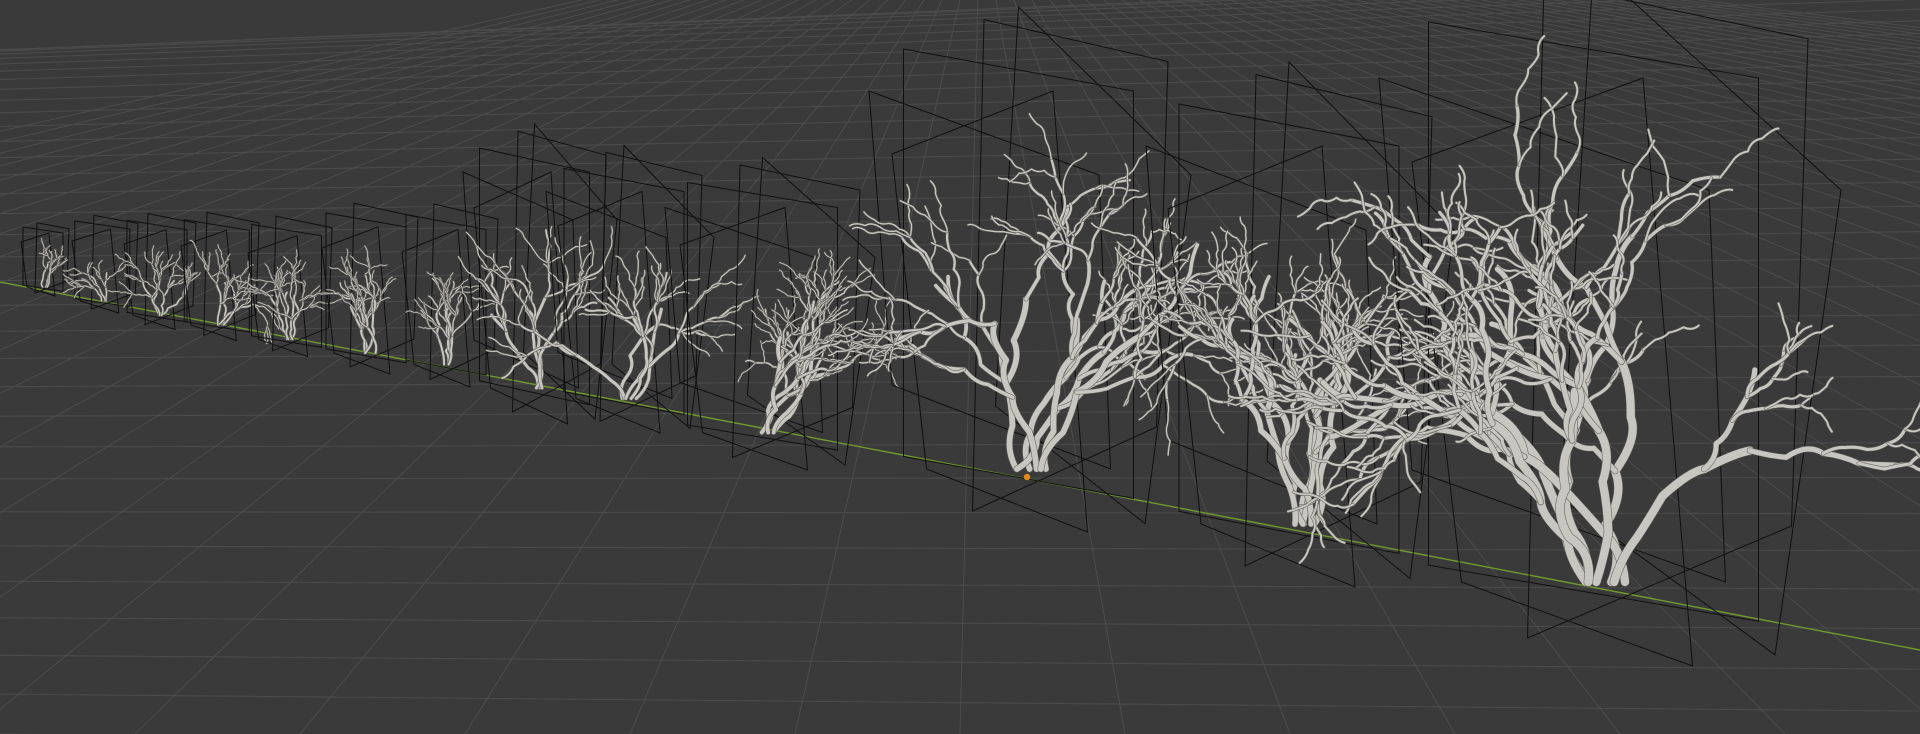  I want to click on object-origin-marker, so click(1027, 477).